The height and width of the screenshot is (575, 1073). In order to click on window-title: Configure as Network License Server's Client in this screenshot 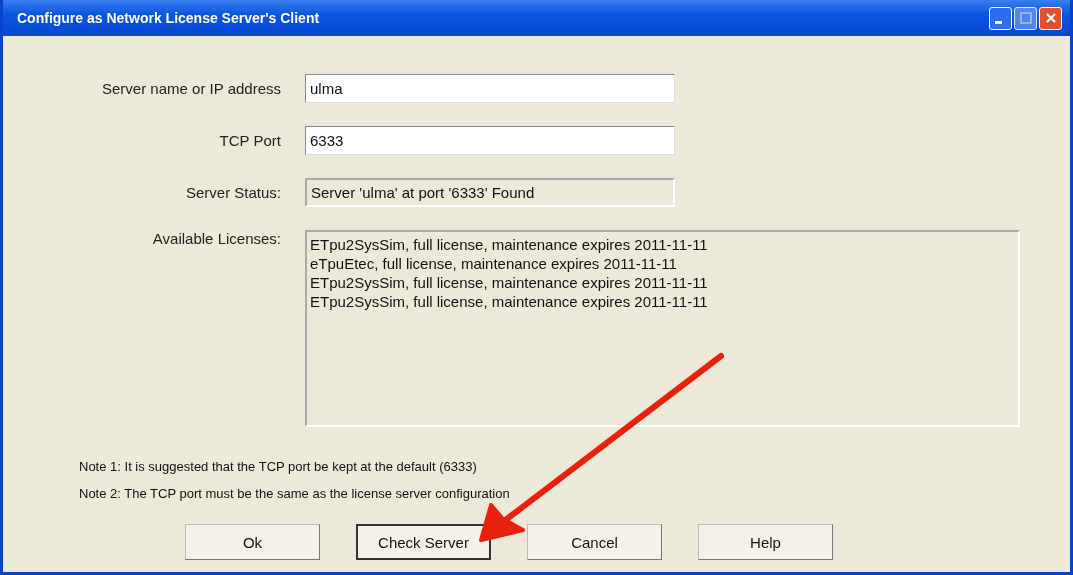, I will do `click(168, 18)`.